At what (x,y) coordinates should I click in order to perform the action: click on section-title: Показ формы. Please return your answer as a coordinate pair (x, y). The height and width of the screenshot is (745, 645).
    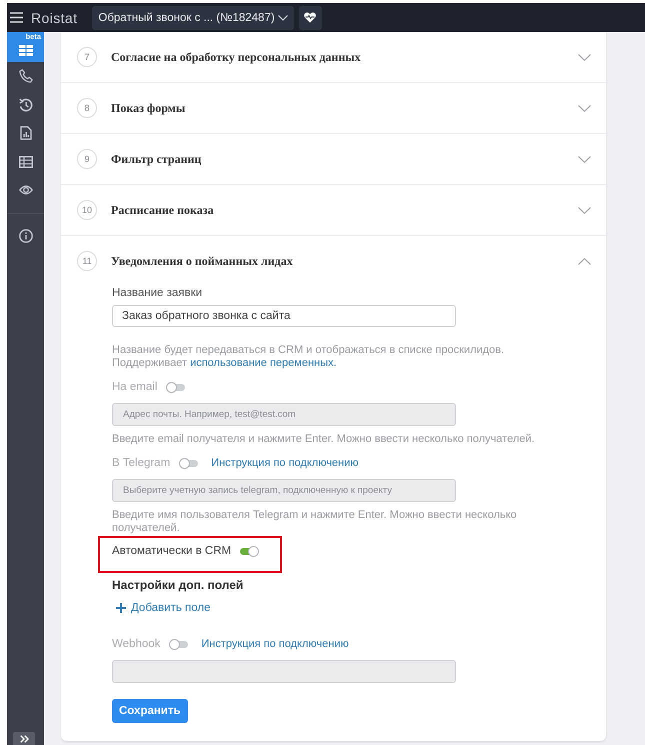
    Looking at the image, I should click on (148, 108).